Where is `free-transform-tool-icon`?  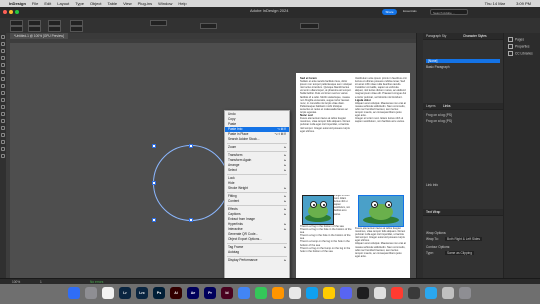
free-transform-tool-icon is located at coordinates (3, 114).